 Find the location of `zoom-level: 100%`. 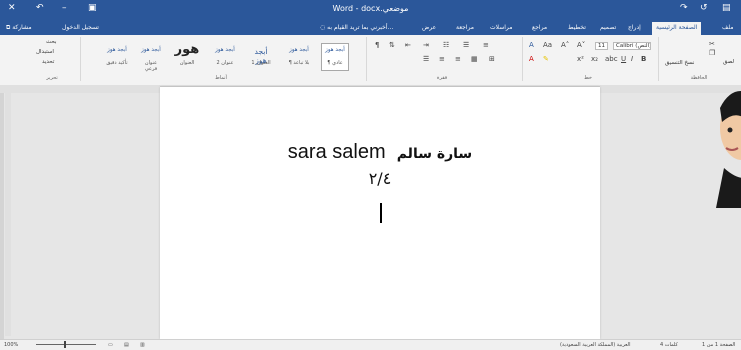

zoom-level: 100% is located at coordinates (11, 345).